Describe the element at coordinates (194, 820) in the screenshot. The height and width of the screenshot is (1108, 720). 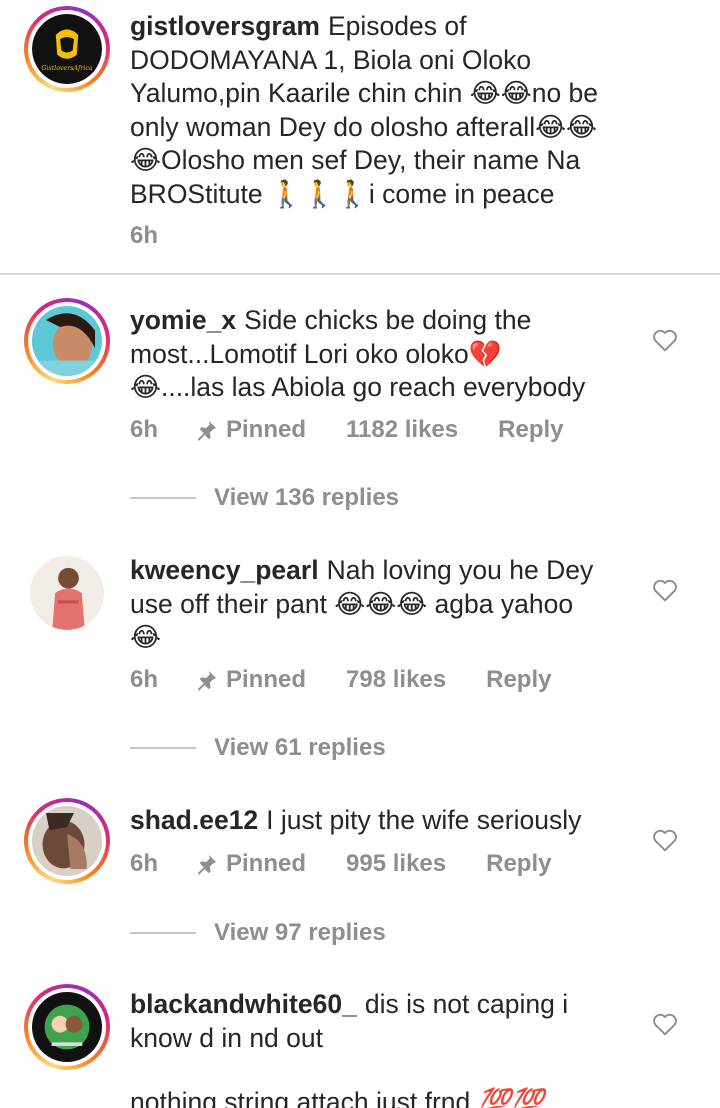
I see `comment-username: shad.ee12` at that location.